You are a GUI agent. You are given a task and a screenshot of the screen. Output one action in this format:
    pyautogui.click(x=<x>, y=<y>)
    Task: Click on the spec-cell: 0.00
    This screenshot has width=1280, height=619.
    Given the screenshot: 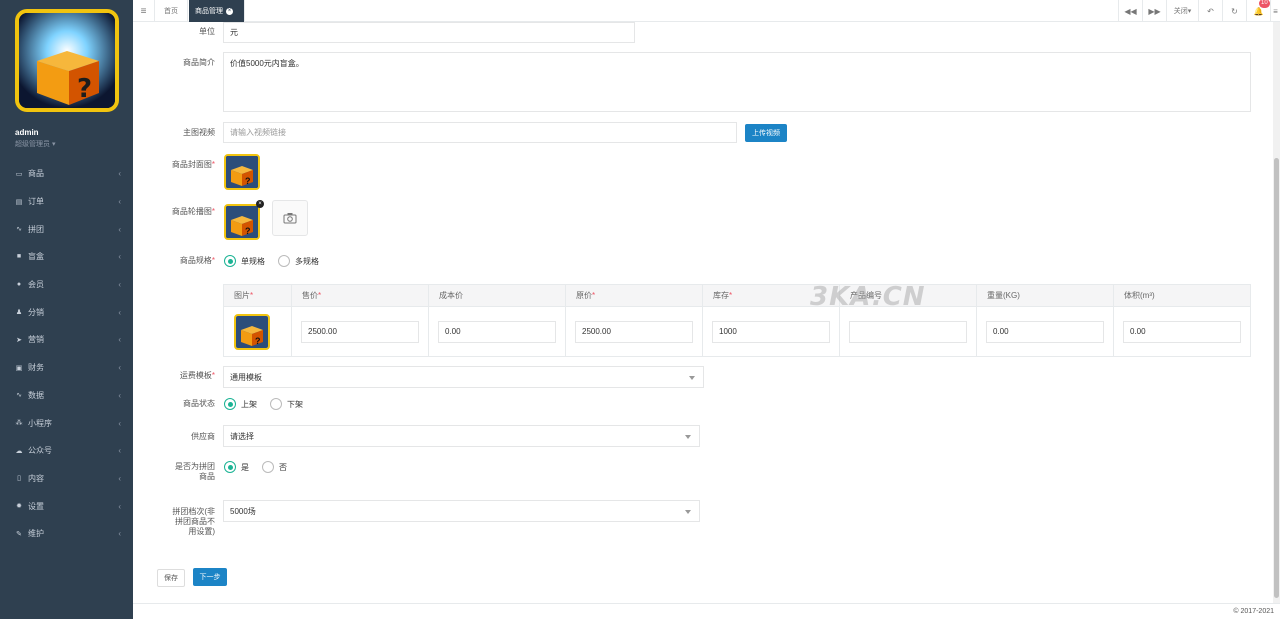 What is the action you would take?
    pyautogui.click(x=1045, y=331)
    